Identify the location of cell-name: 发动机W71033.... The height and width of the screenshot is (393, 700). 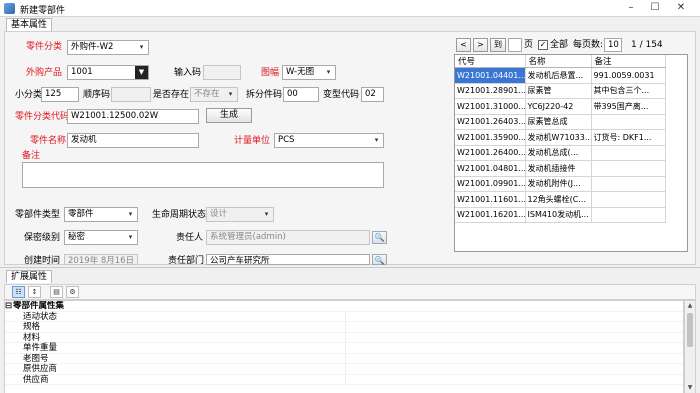
(558, 137).